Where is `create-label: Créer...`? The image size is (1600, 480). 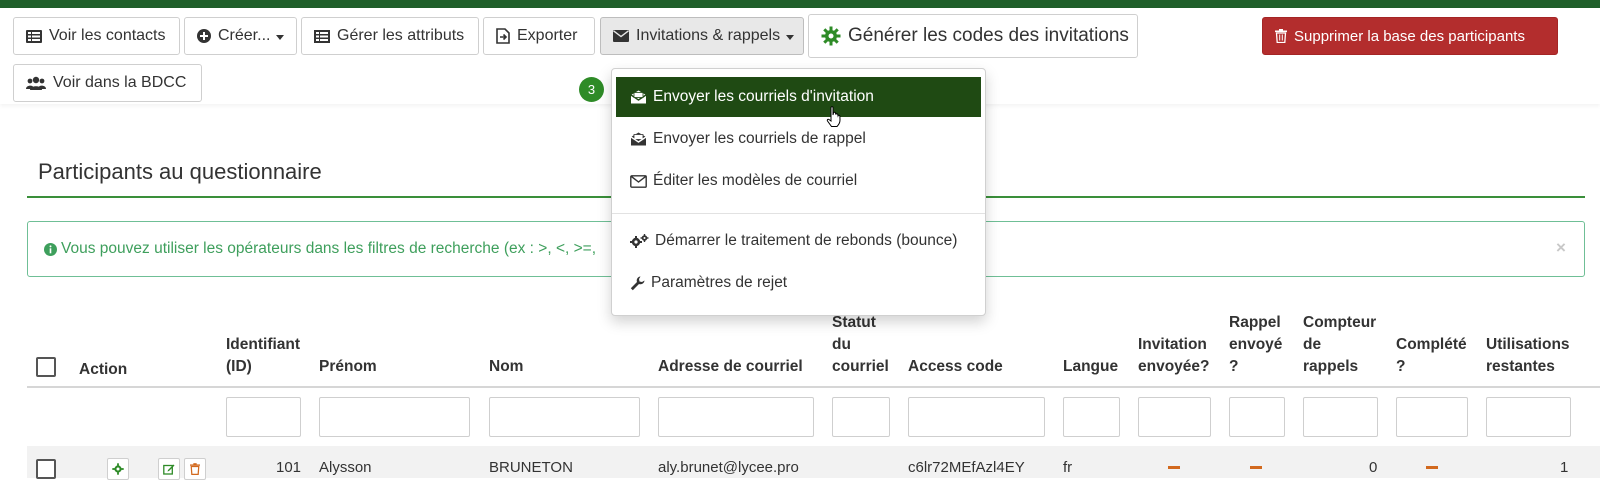
create-label: Créer... is located at coordinates (244, 35).